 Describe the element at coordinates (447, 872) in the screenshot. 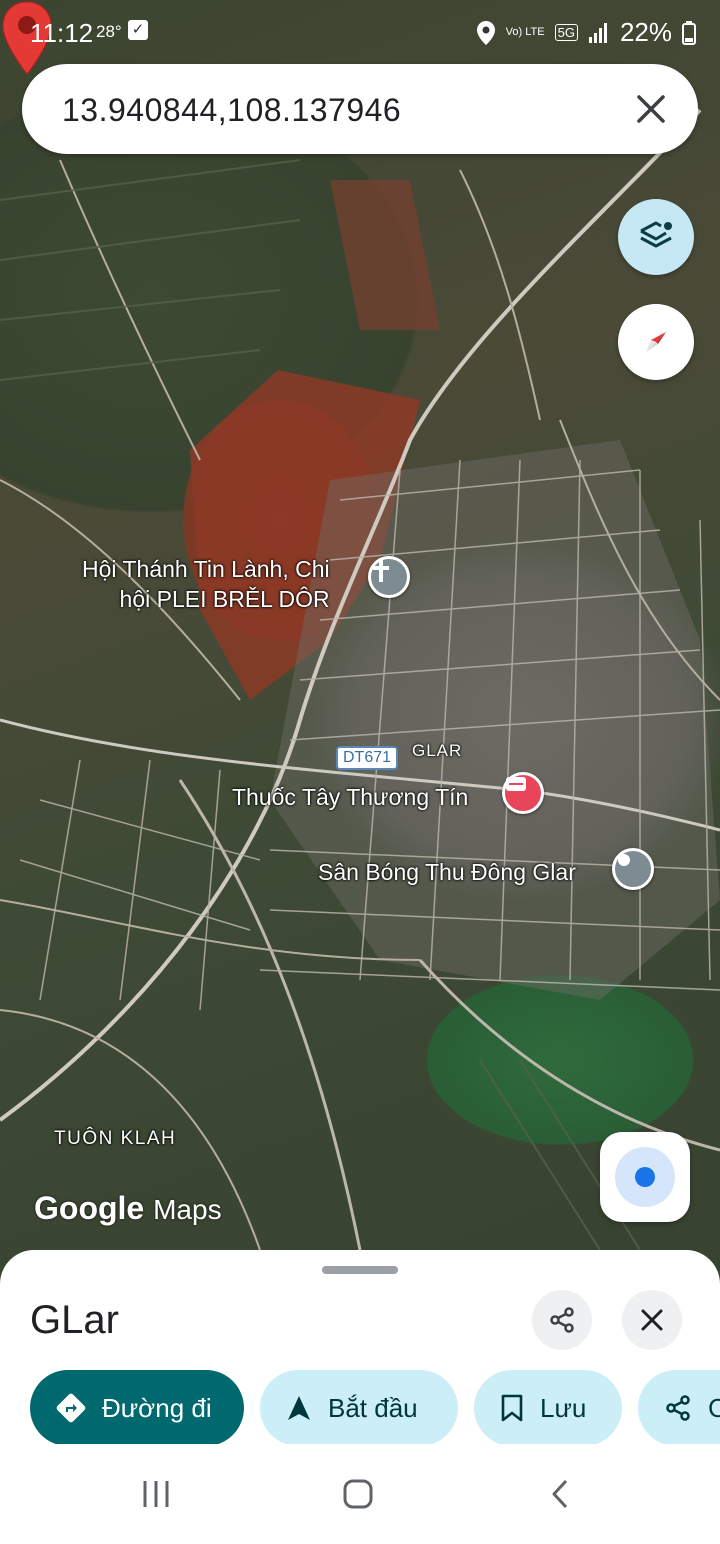

I see `stadium-label: Sân Bóng Thu Đông Glar` at that location.